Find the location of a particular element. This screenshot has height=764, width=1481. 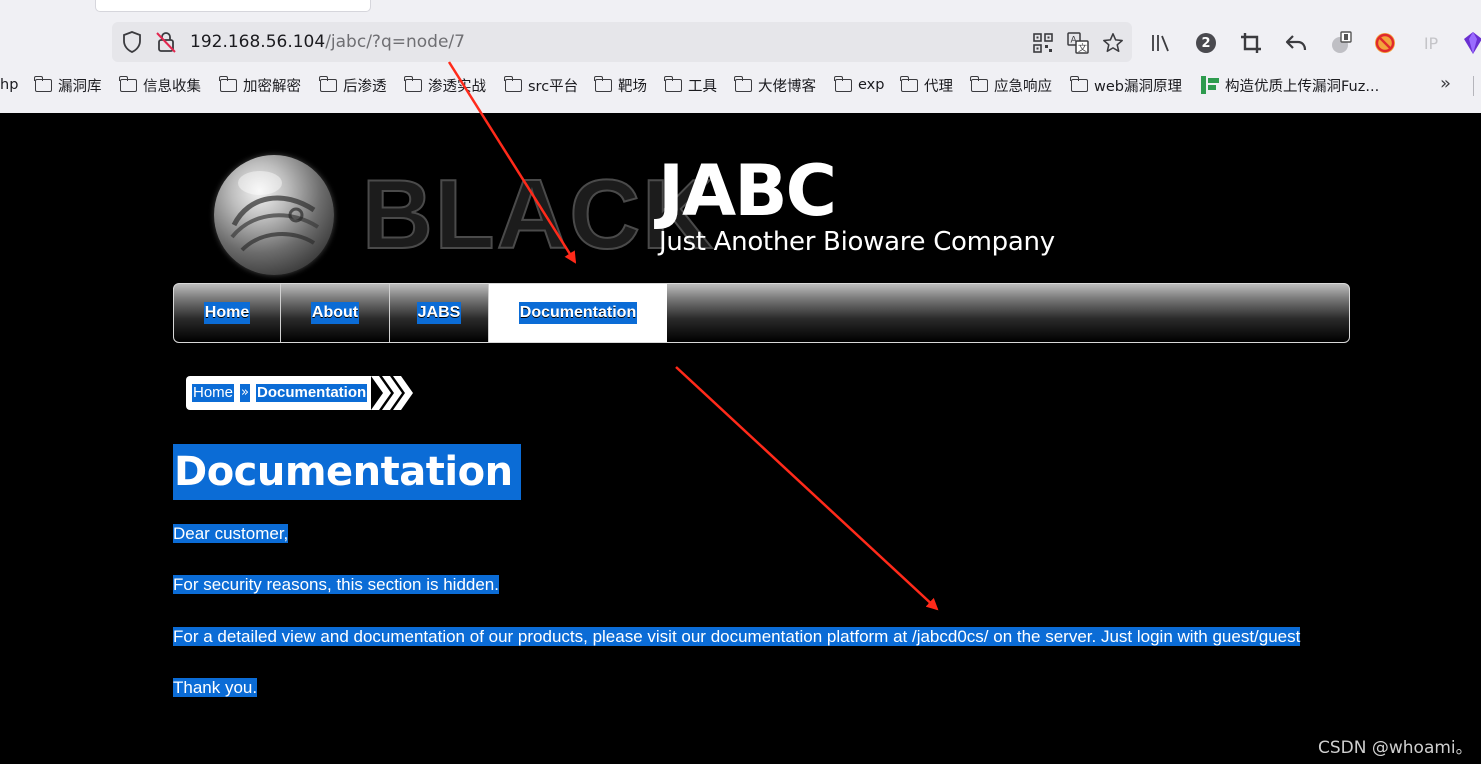

nav-label: About is located at coordinates (335, 313).